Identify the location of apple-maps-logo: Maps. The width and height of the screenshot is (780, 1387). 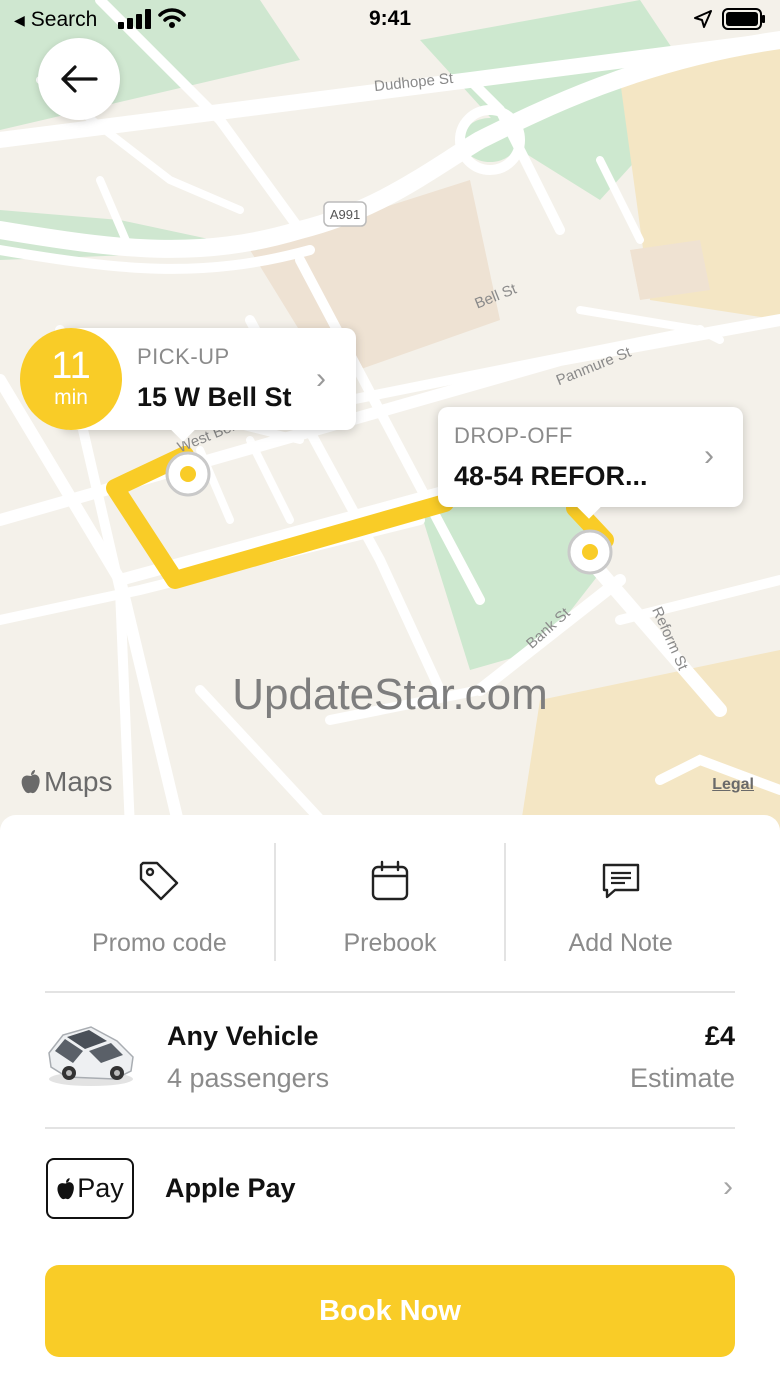
(66, 782).